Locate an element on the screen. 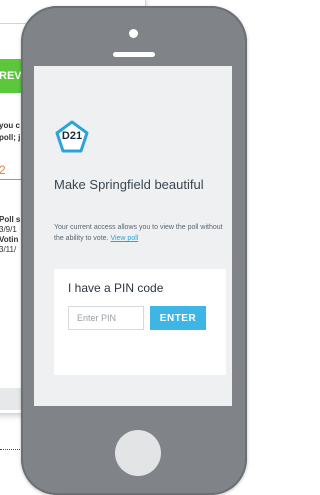 This screenshot has height=495, width=320. background-text-line: you c is located at coordinates (10, 125).